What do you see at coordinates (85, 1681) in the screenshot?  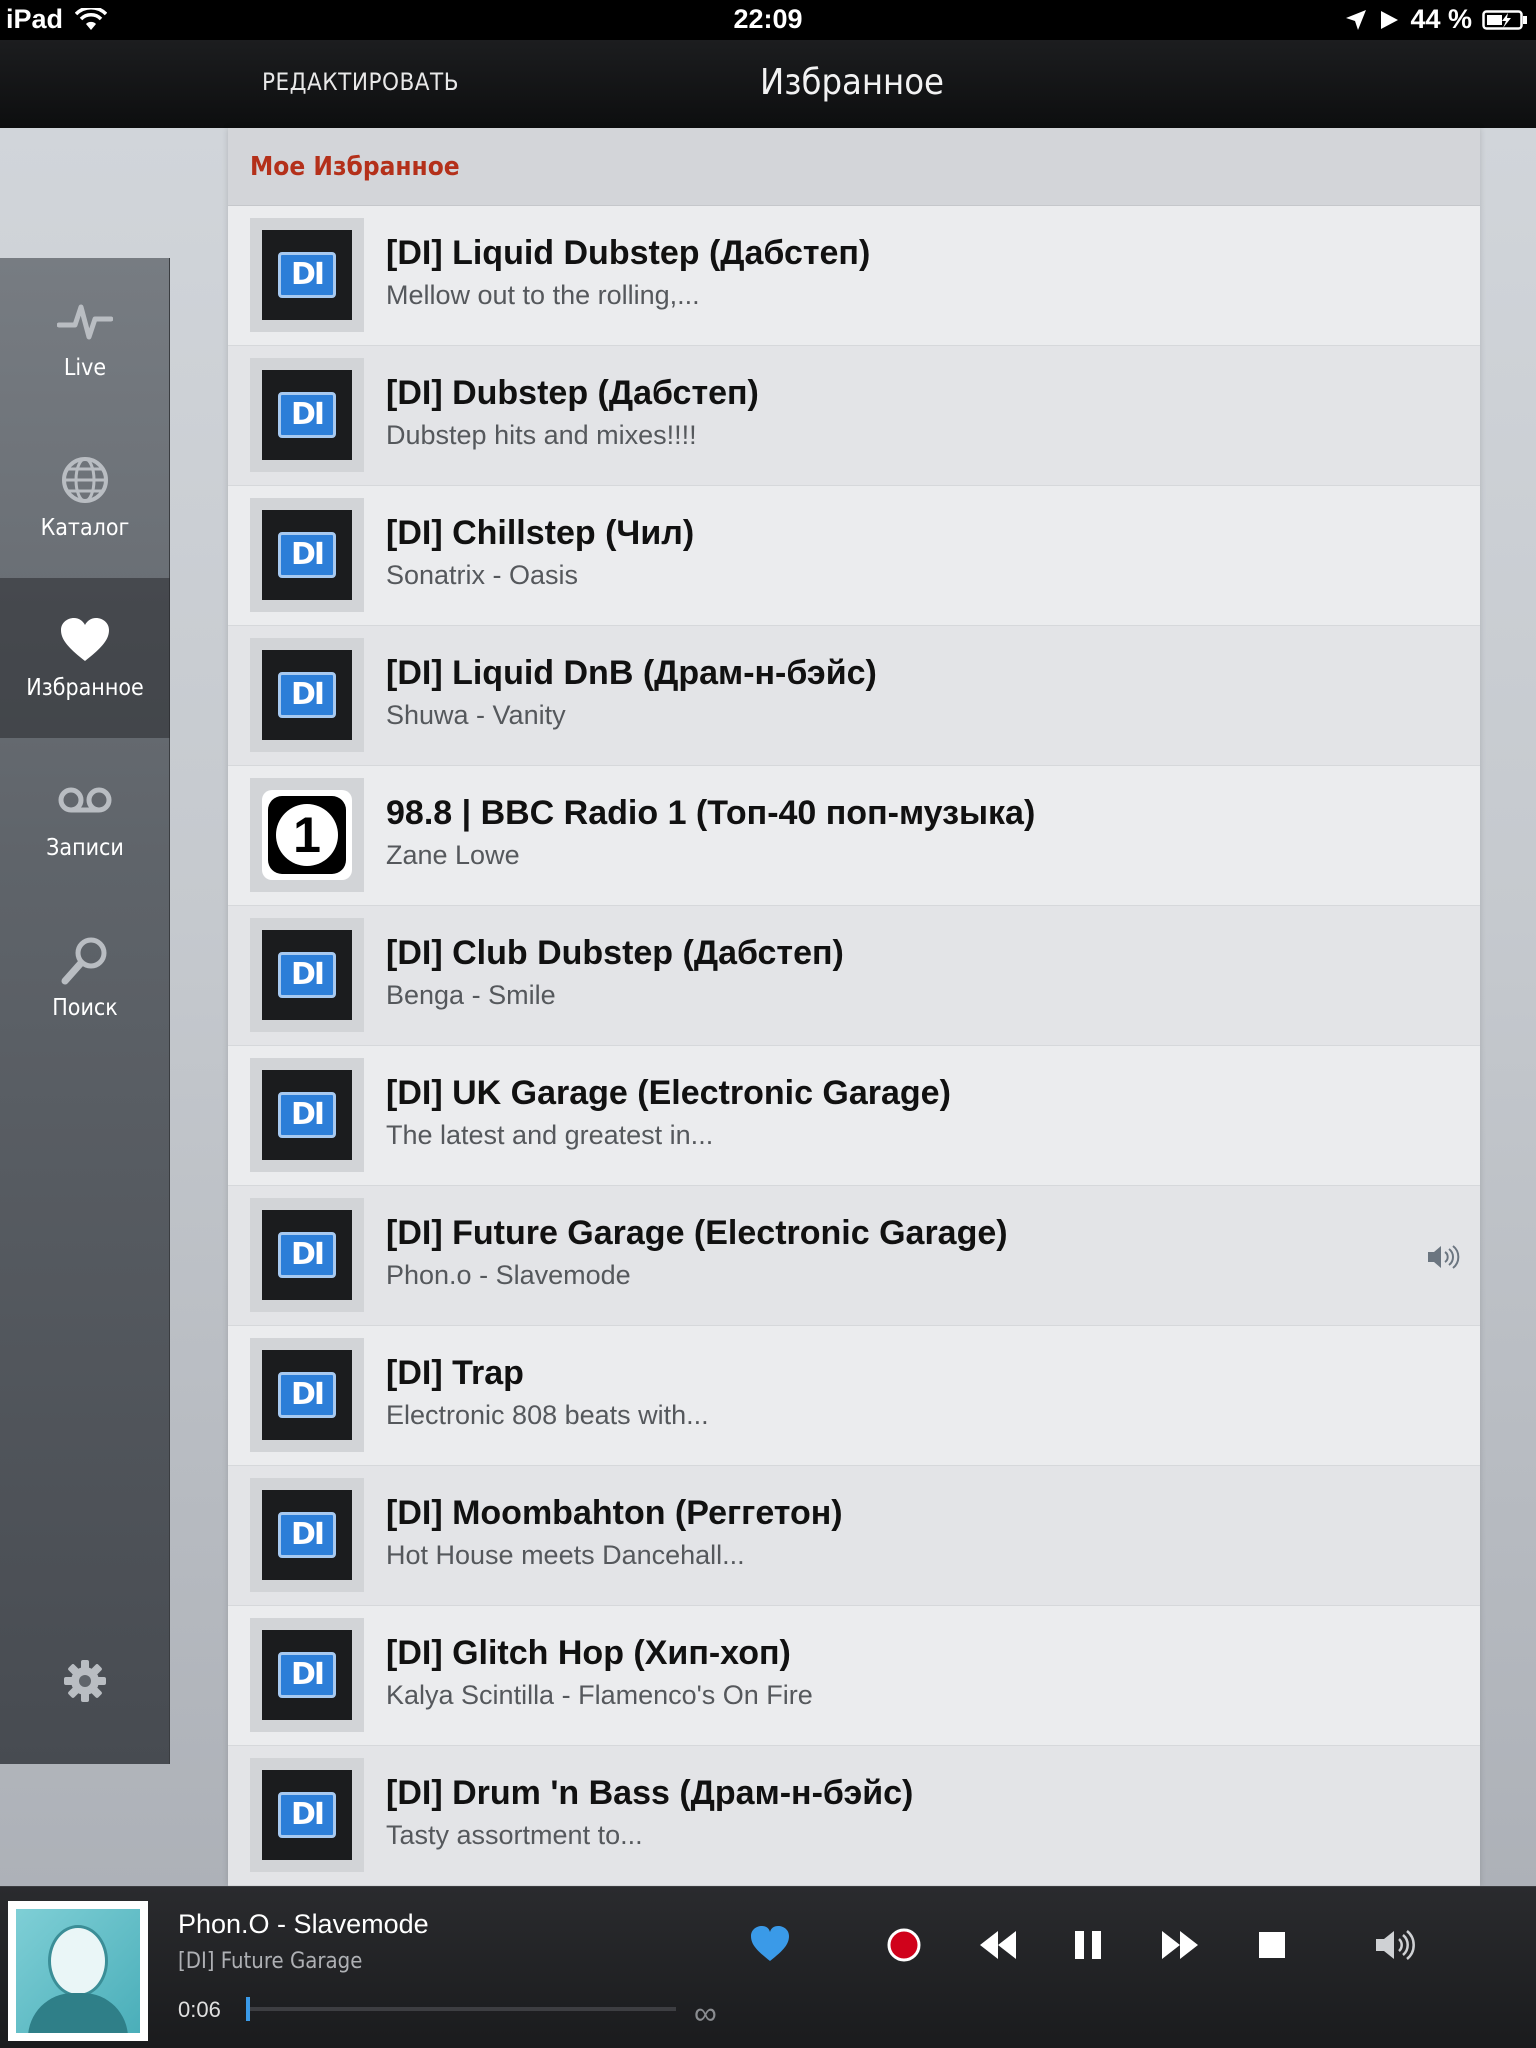 I see `gear-icon` at bounding box center [85, 1681].